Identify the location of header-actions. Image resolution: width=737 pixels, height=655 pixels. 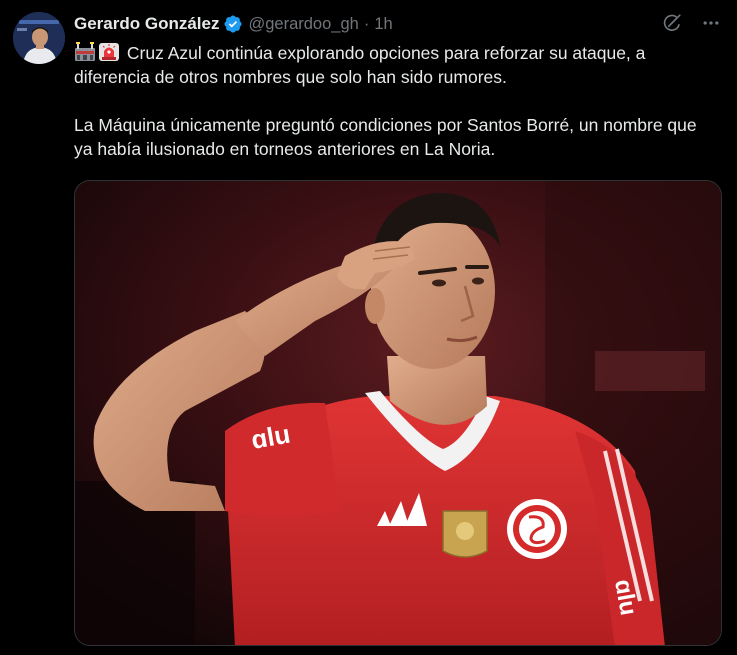
(691, 25).